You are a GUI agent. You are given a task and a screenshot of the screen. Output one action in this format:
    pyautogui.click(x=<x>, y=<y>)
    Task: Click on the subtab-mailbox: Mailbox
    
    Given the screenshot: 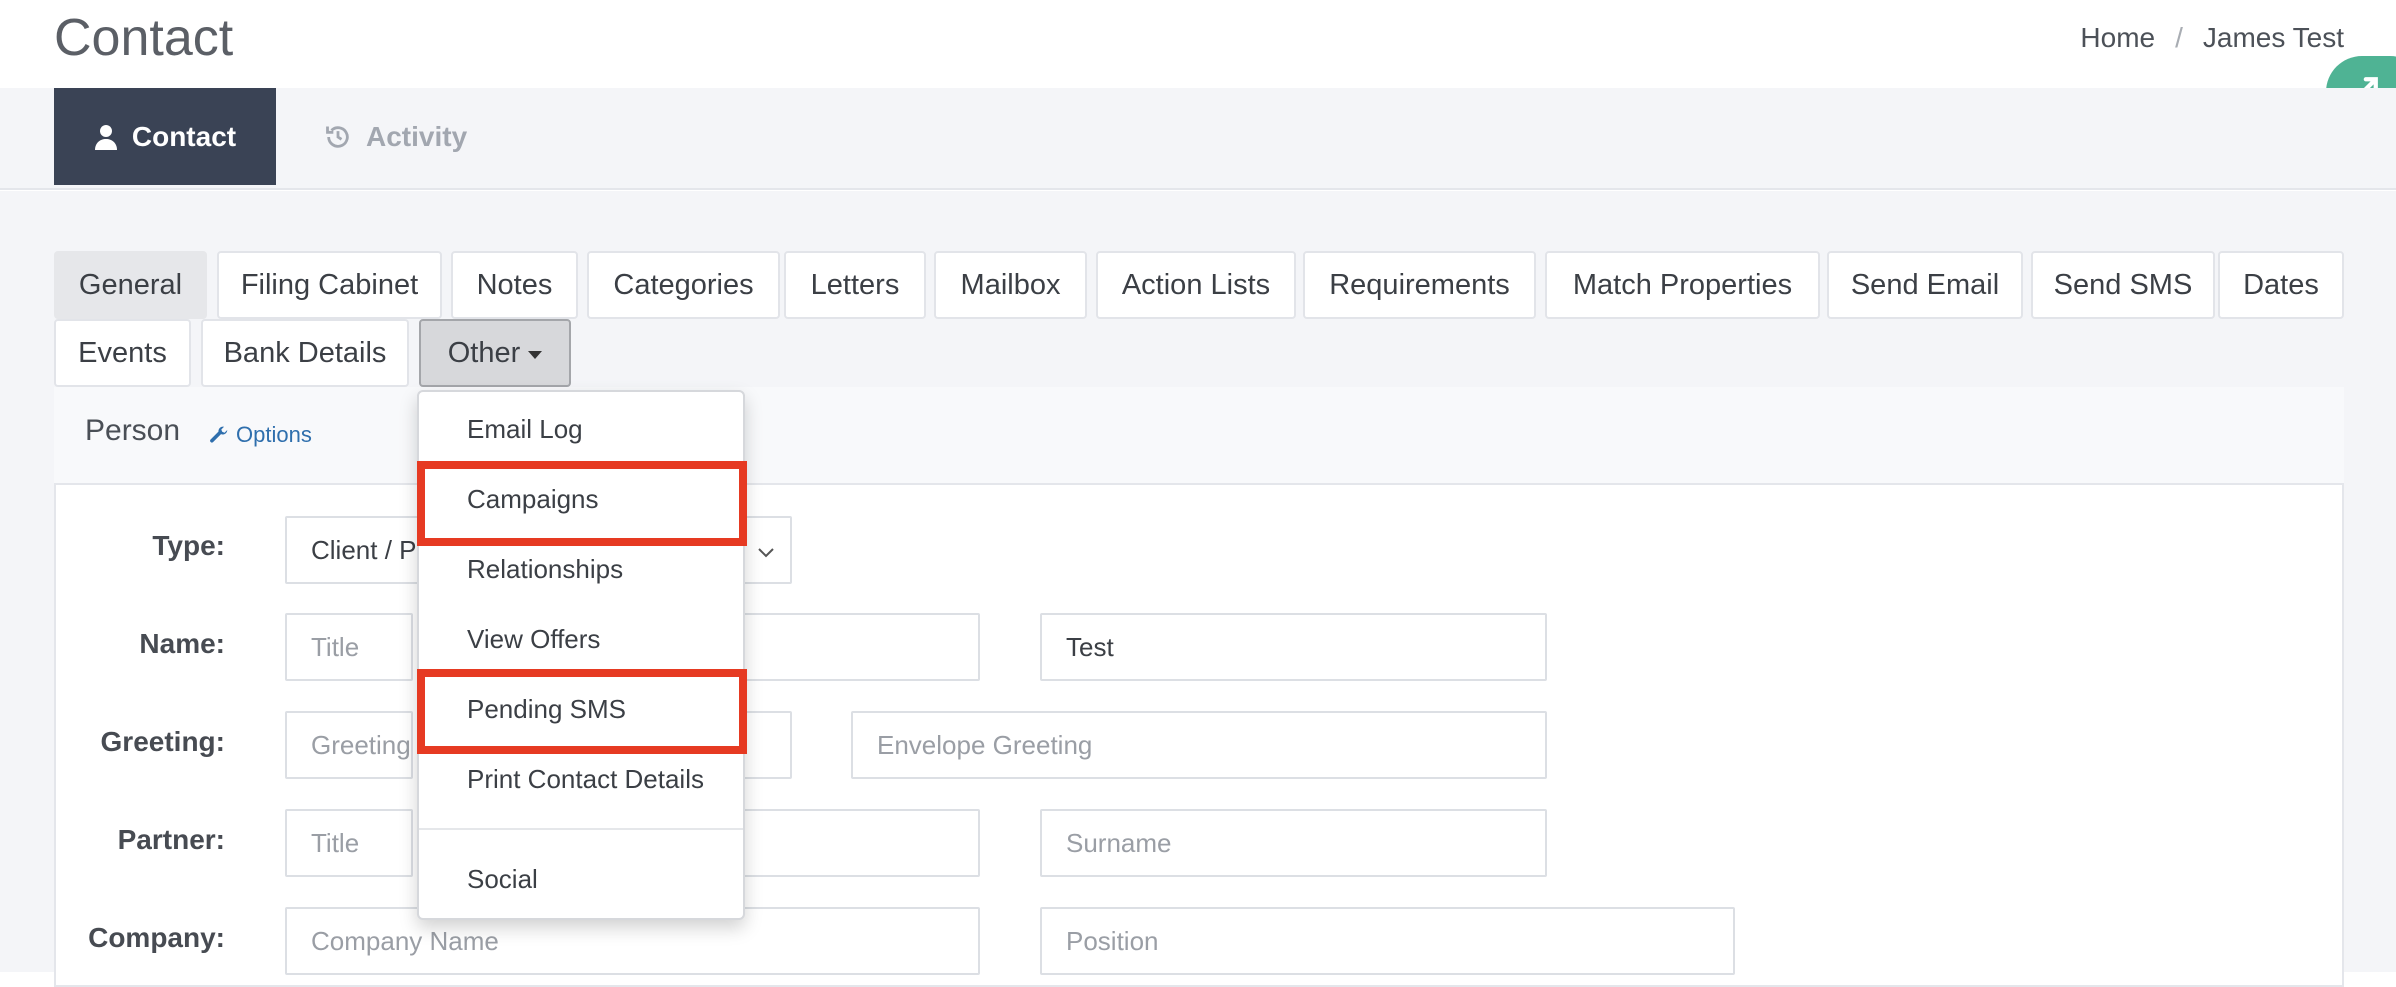 What is the action you would take?
    pyautogui.click(x=1010, y=285)
    